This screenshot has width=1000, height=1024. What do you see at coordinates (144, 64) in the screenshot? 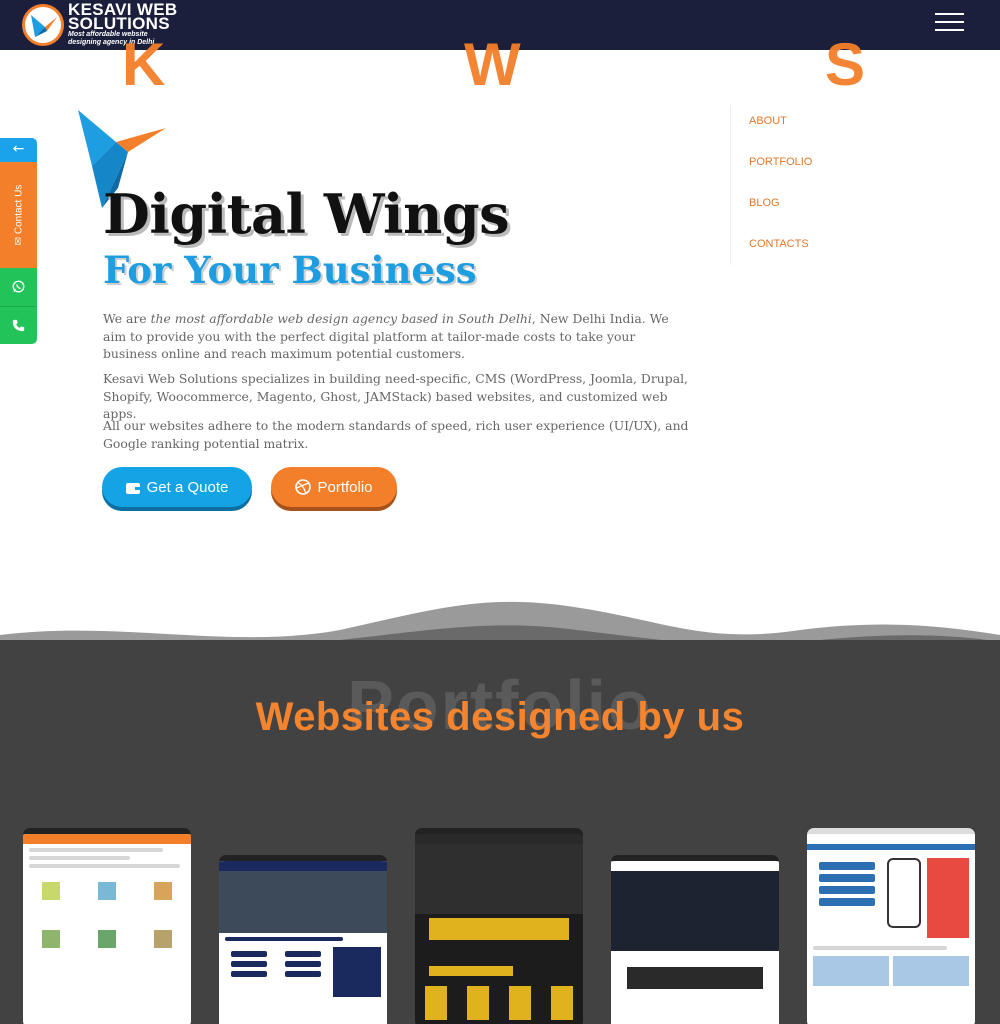
I see `big-letter-k: K` at bounding box center [144, 64].